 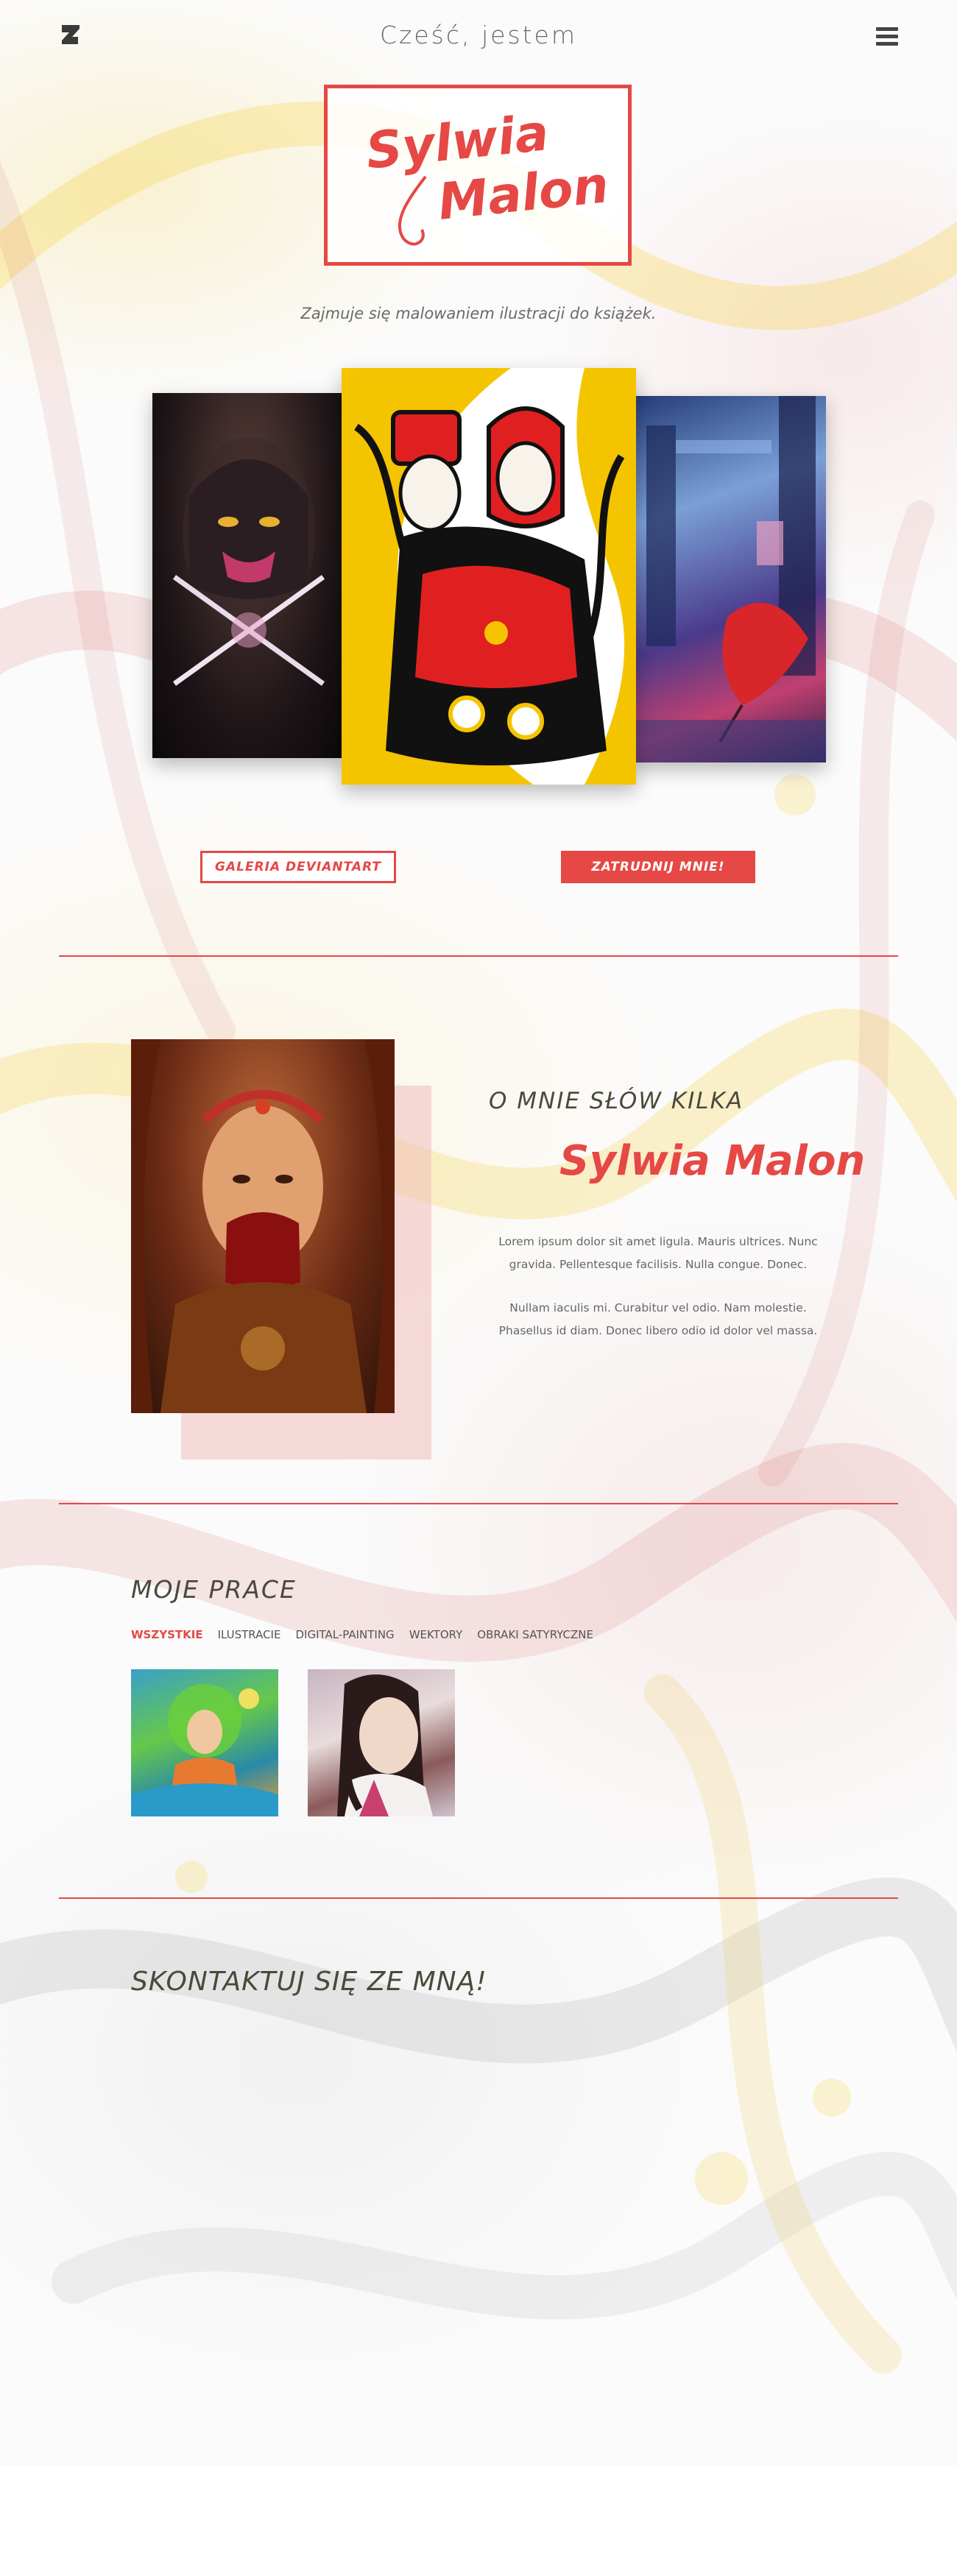 I want to click on filter-vectors: WEKTORY, so click(x=436, y=1634).